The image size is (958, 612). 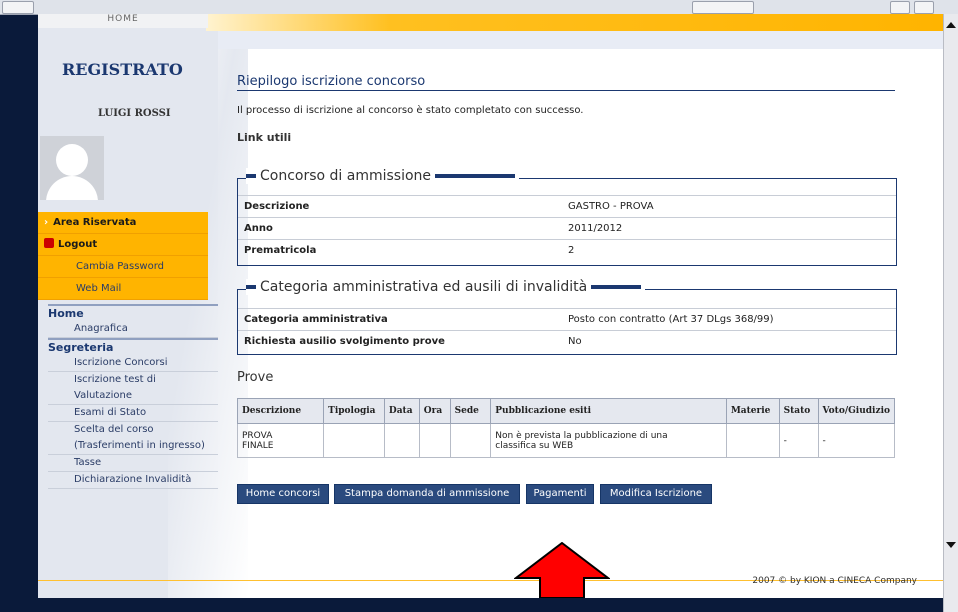 What do you see at coordinates (567, 341) in the screenshot?
I see `info-row: Richiesta ausilio svolgimento prove No` at bounding box center [567, 341].